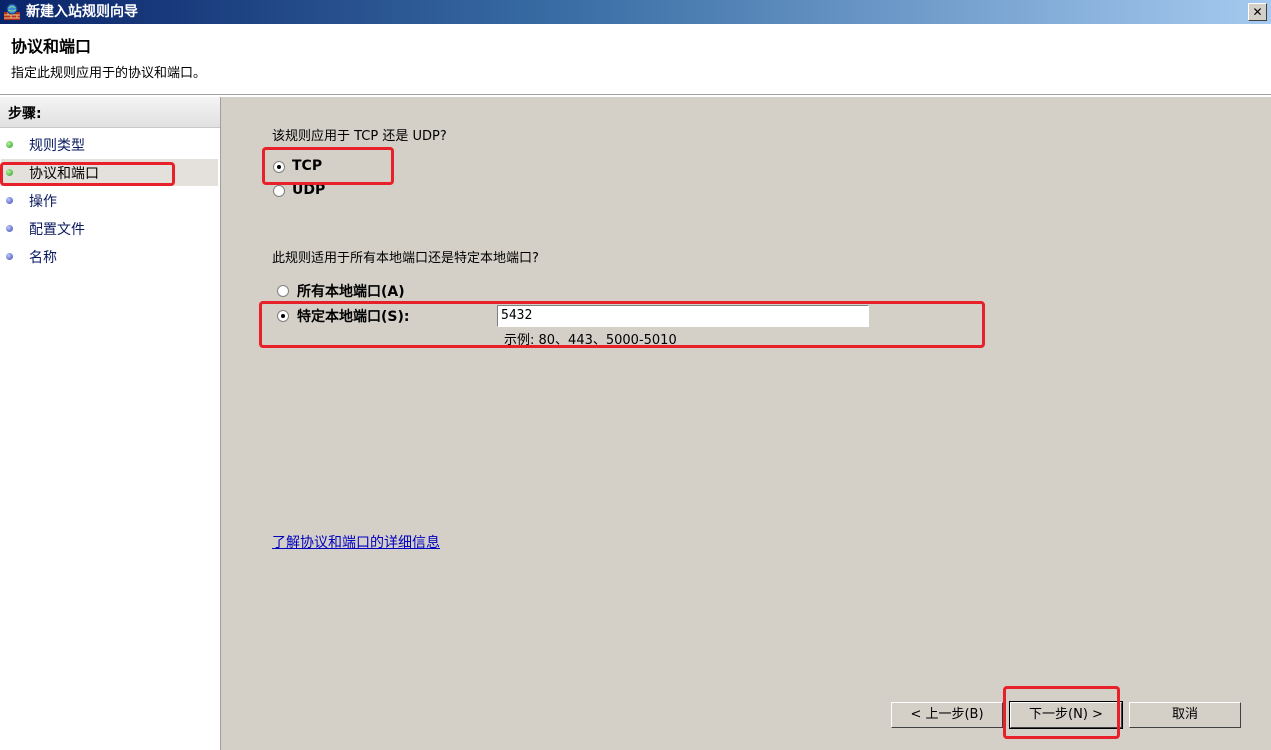 This screenshot has width=1271, height=750. I want to click on step-rule-type: 规则类型, so click(109, 144).